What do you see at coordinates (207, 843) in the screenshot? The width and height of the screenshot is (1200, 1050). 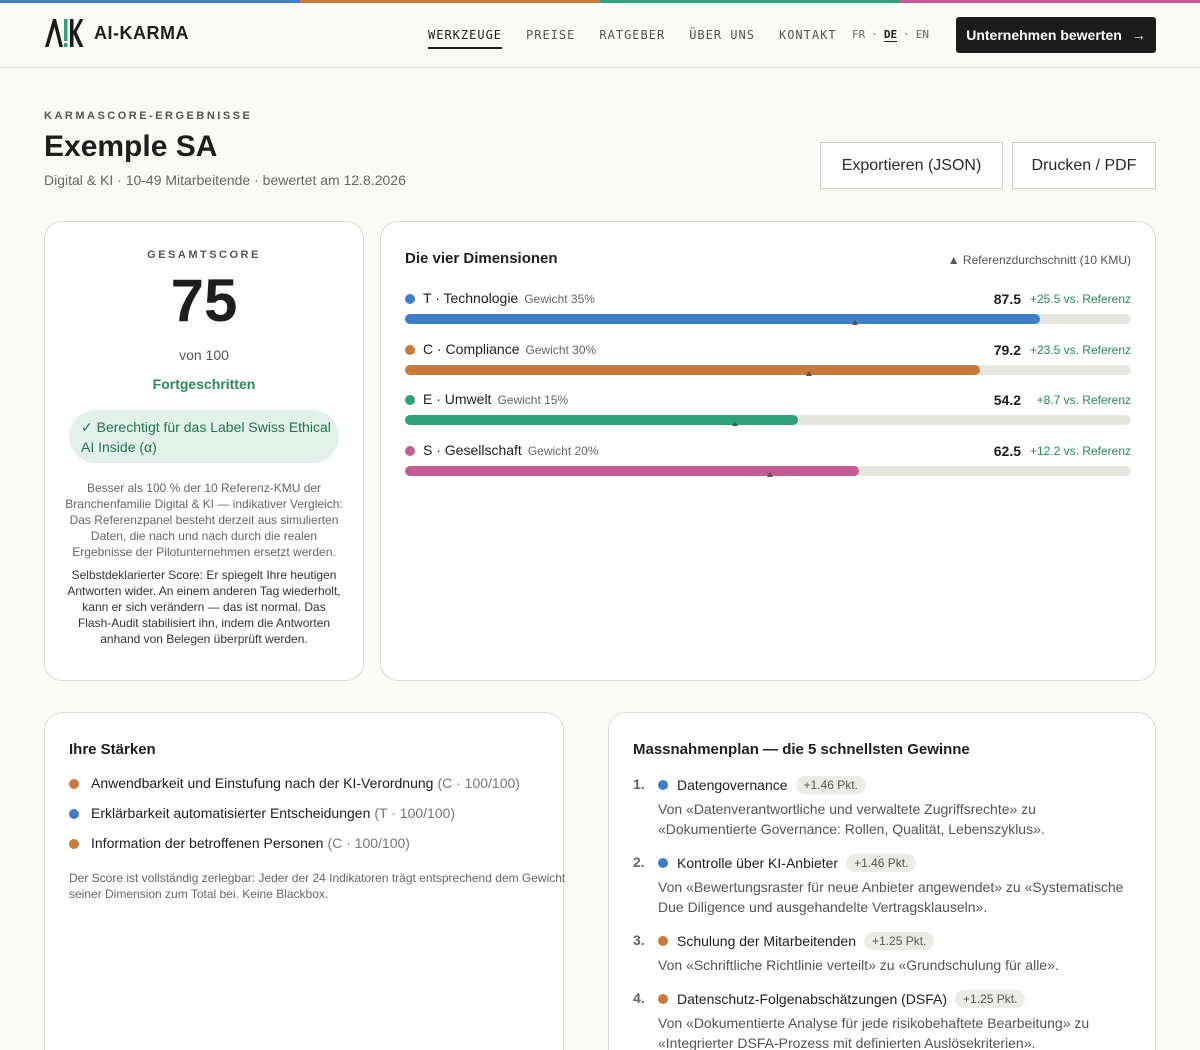 I see `strength-label: Information der betroffenen Personen` at bounding box center [207, 843].